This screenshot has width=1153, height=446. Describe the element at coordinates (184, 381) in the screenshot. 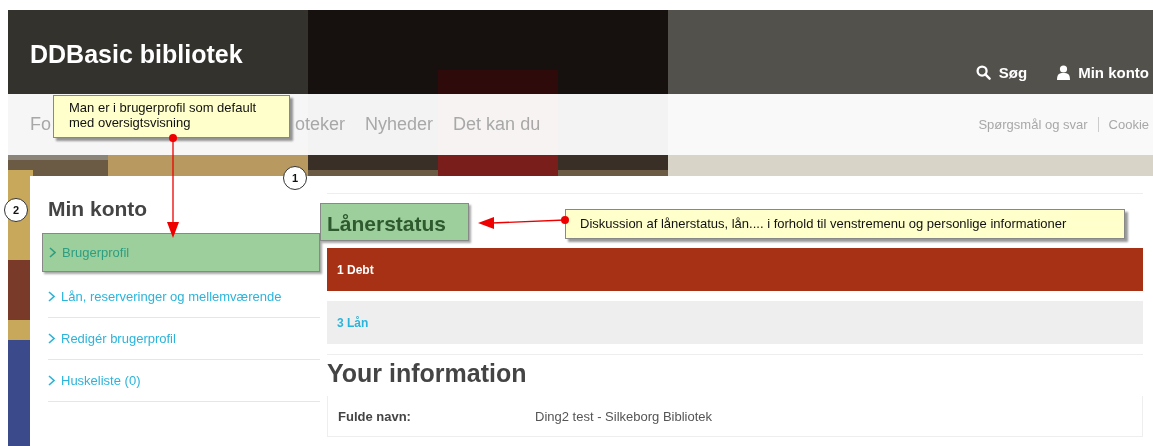

I see `sidebar-item: Huskeliste (0)` at that location.